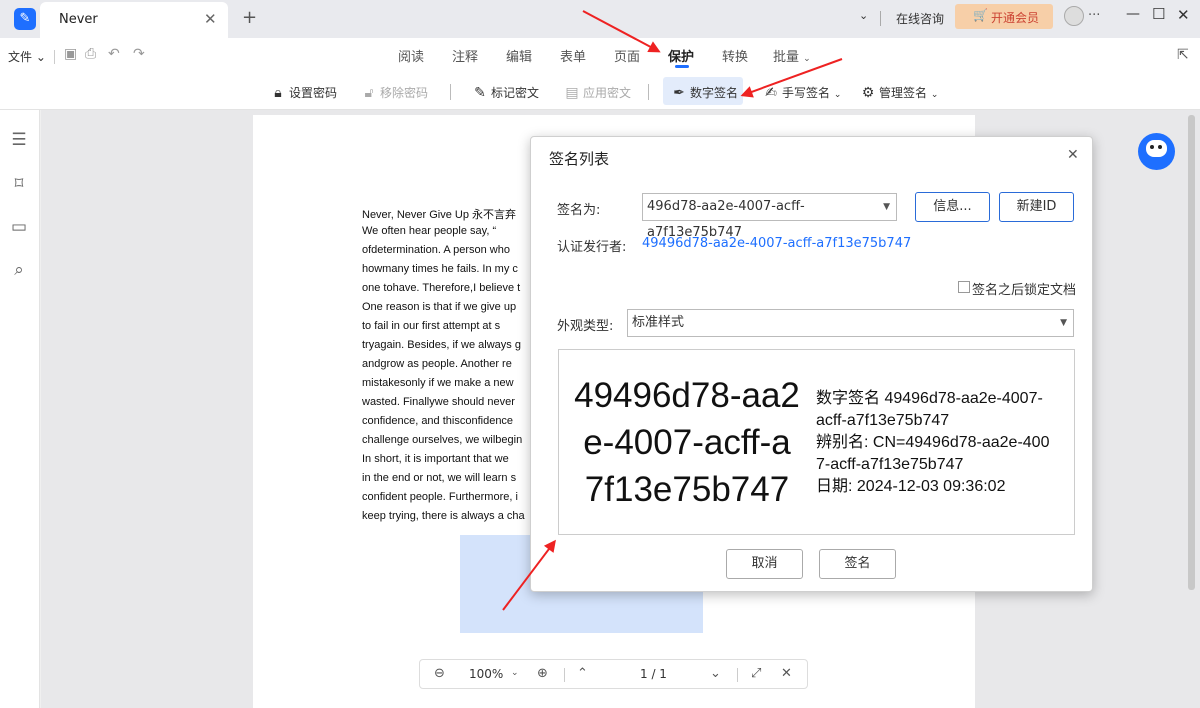 Image resolution: width=1200 pixels, height=708 pixels. I want to click on manage-icon: ⚙︎, so click(868, 93).